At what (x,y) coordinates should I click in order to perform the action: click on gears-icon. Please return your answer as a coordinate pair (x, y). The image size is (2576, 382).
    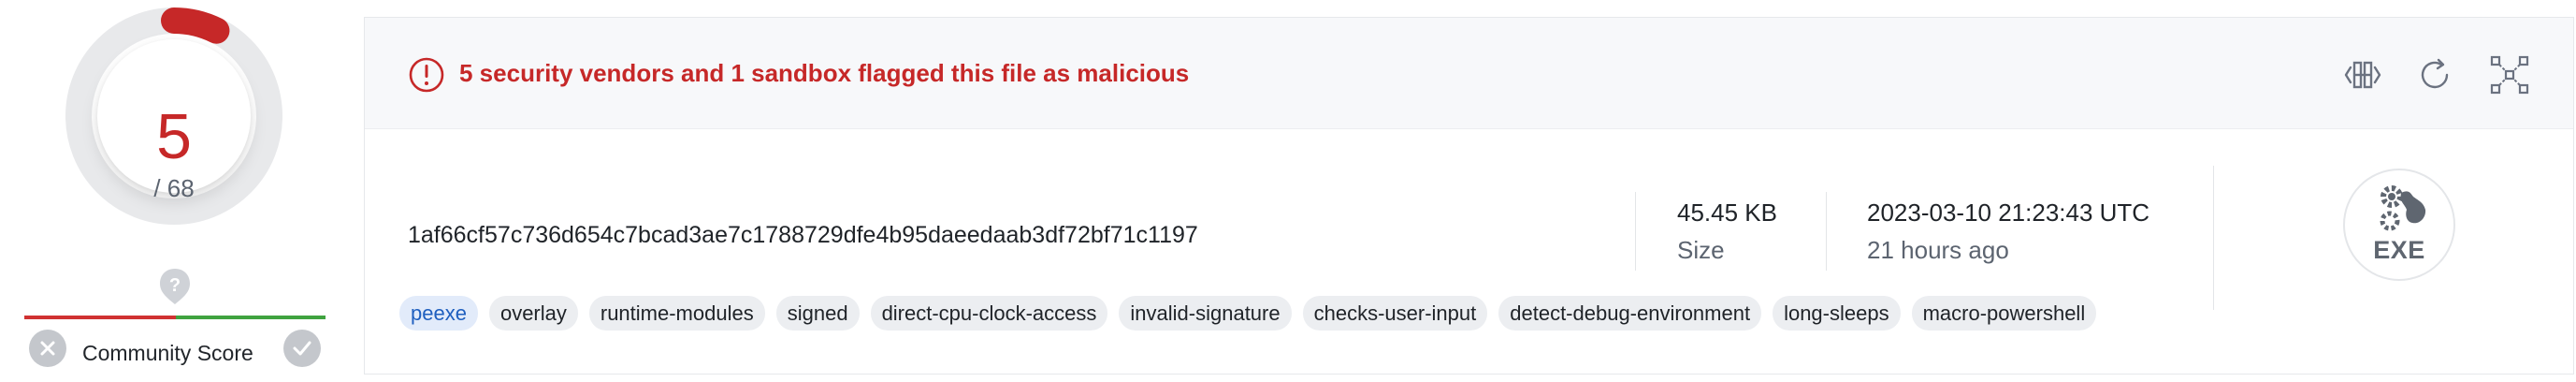
    Looking at the image, I should click on (2403, 208).